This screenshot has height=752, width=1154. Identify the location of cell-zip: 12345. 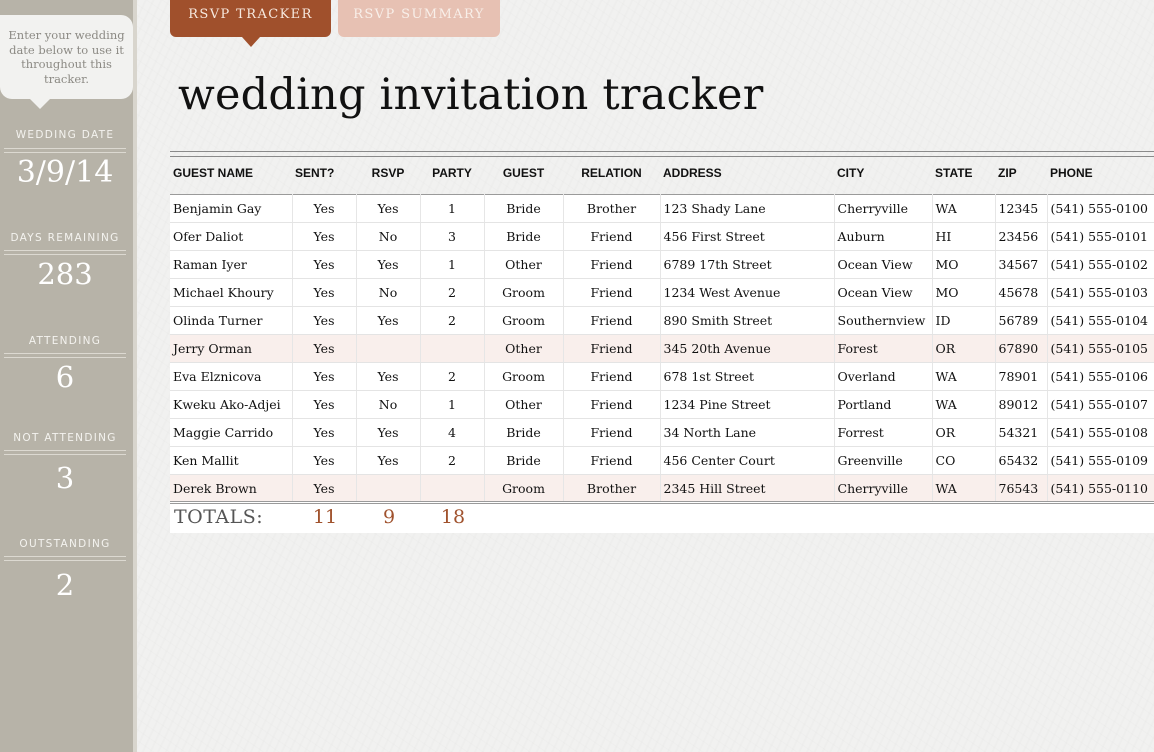
(1021, 208).